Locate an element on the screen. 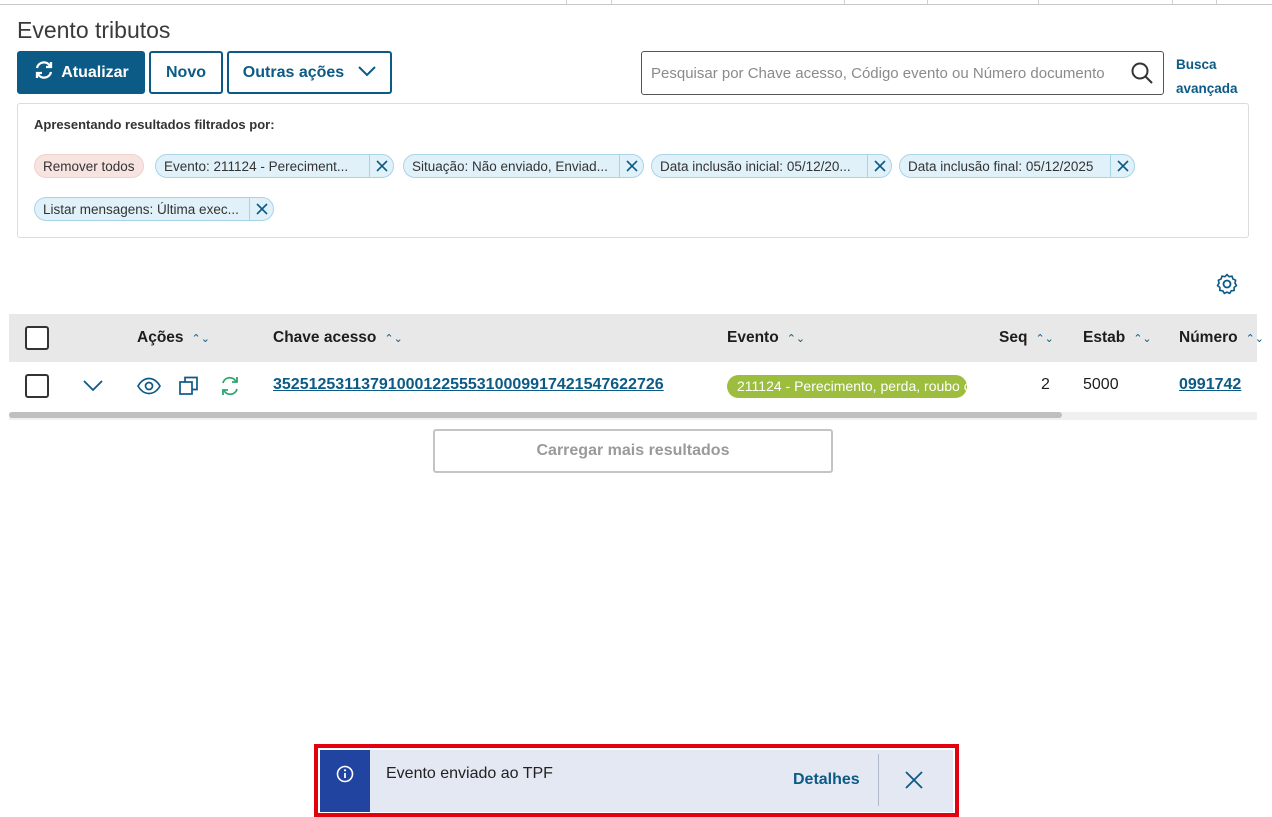  row-checkbox is located at coordinates (37, 386).